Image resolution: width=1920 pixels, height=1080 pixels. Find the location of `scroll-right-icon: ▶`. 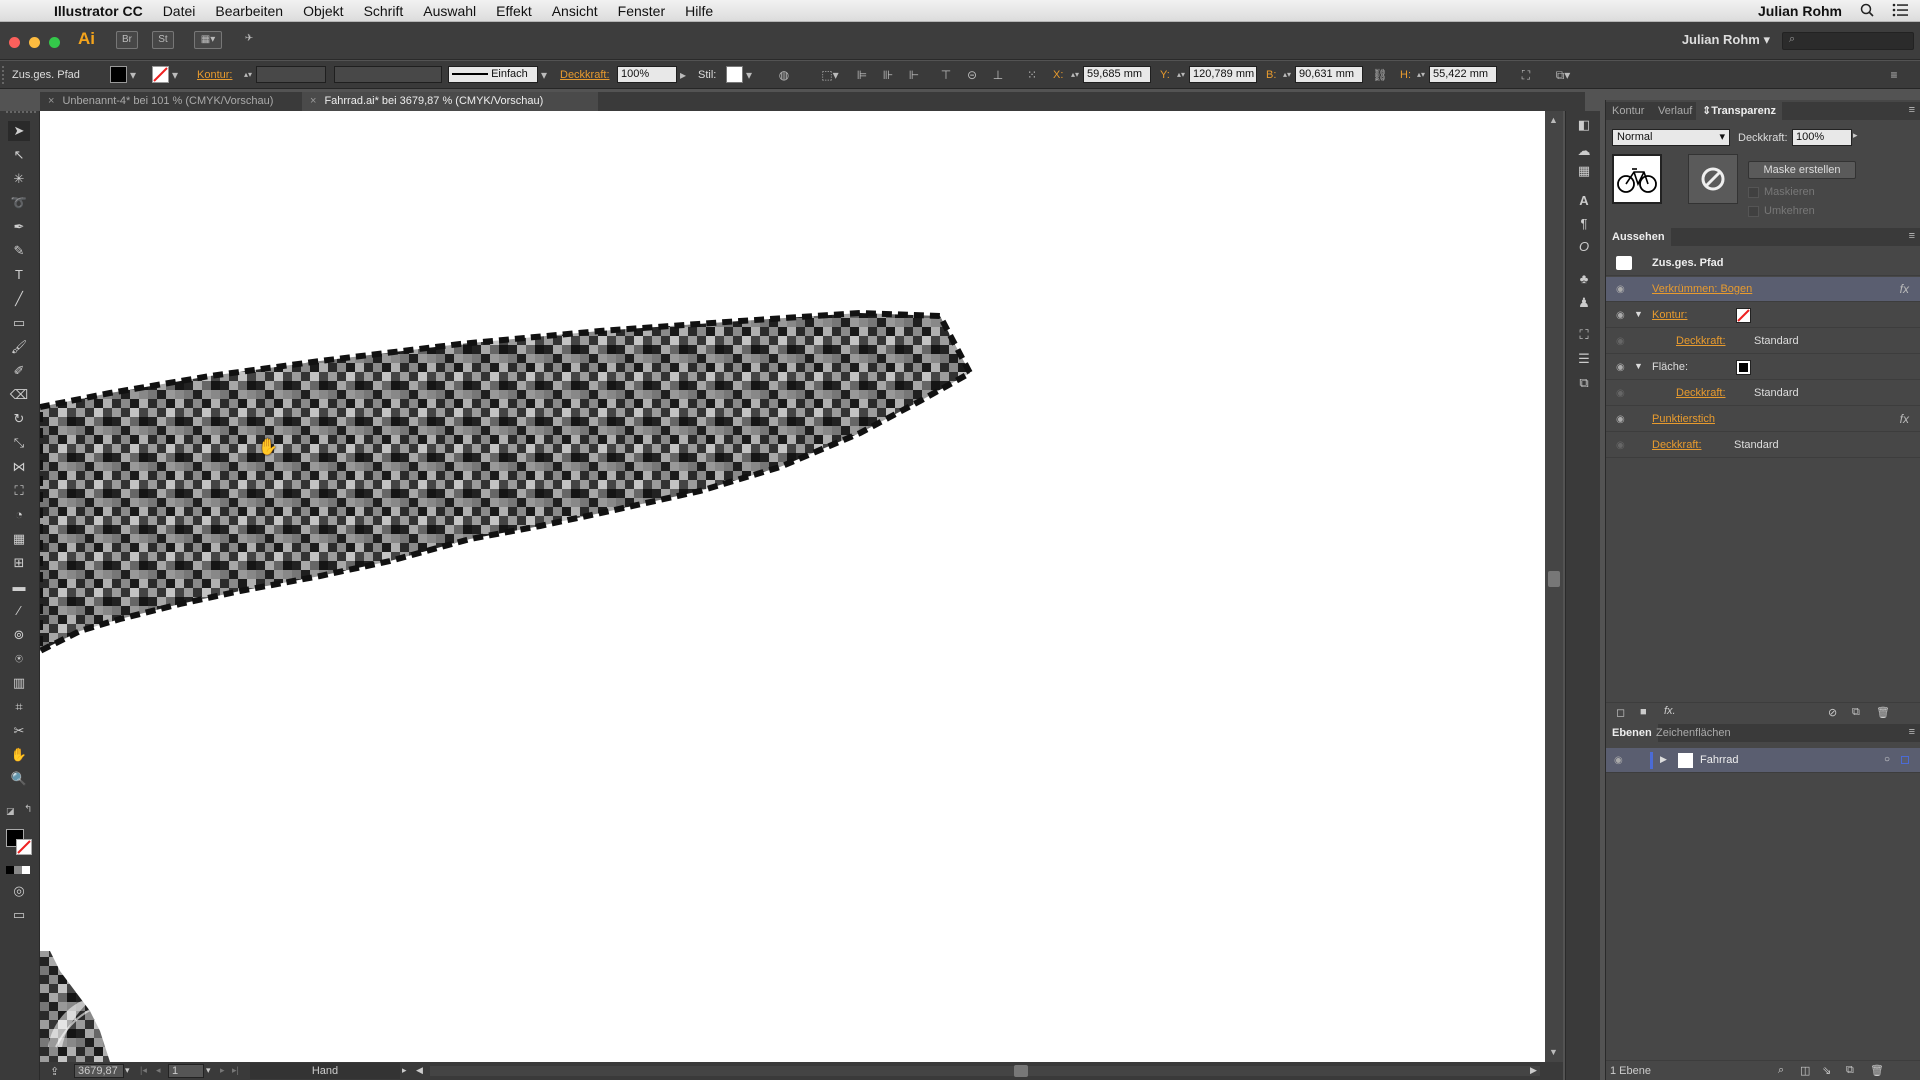

scroll-right-icon: ▶ is located at coordinates (1533, 1070).